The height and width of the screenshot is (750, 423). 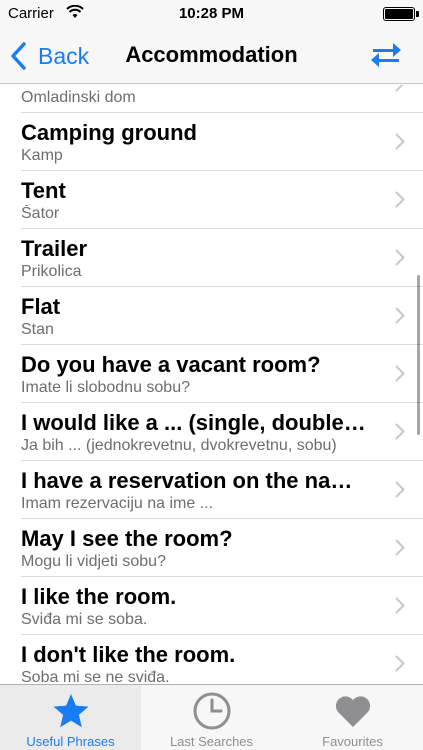 I want to click on phrase-english: Youth hostel, so click(x=196, y=86).